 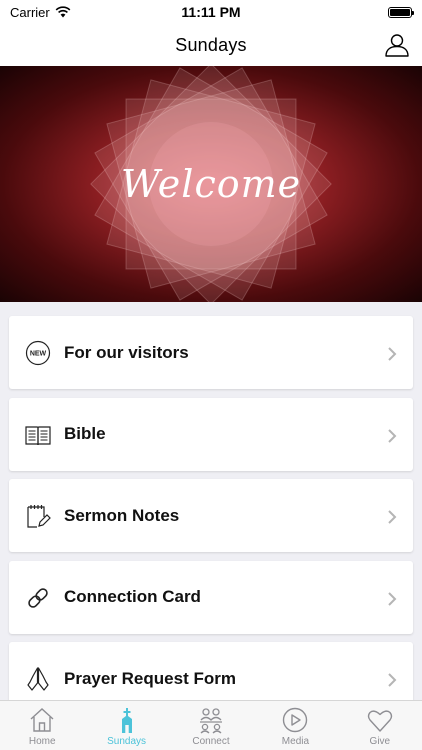 I want to click on tab-media: Media, so click(x=295, y=725).